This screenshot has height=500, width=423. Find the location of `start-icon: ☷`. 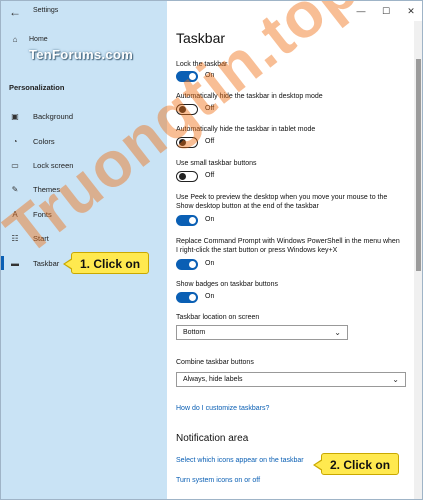

start-icon: ☷ is located at coordinates (15, 238).